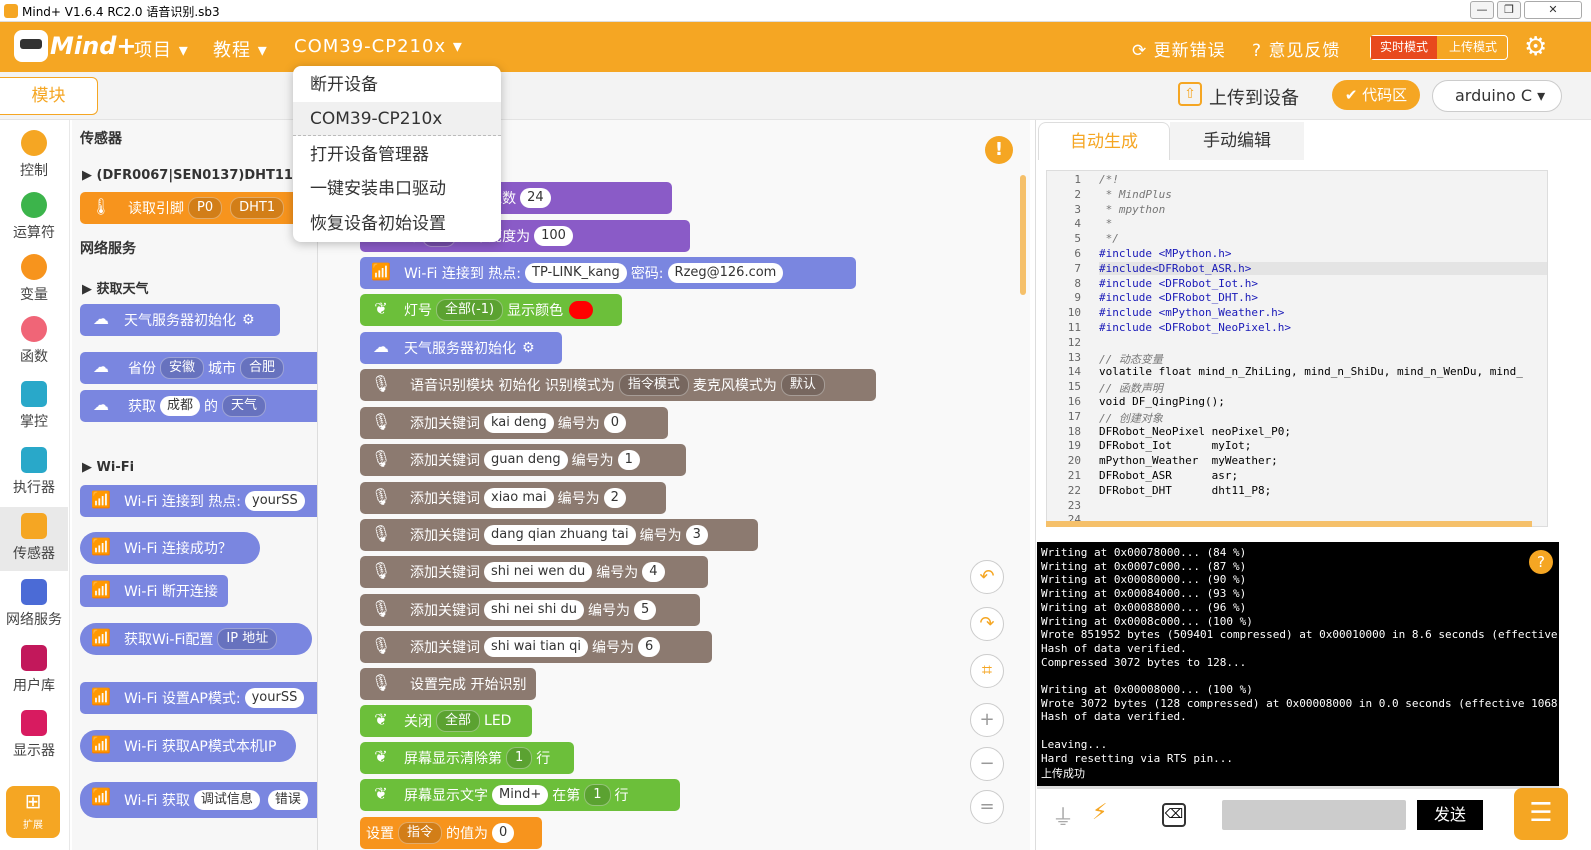  What do you see at coordinates (451, 833) in the screenshot?
I see `set-variable-block: 设置 指令 的值为 0` at bounding box center [451, 833].